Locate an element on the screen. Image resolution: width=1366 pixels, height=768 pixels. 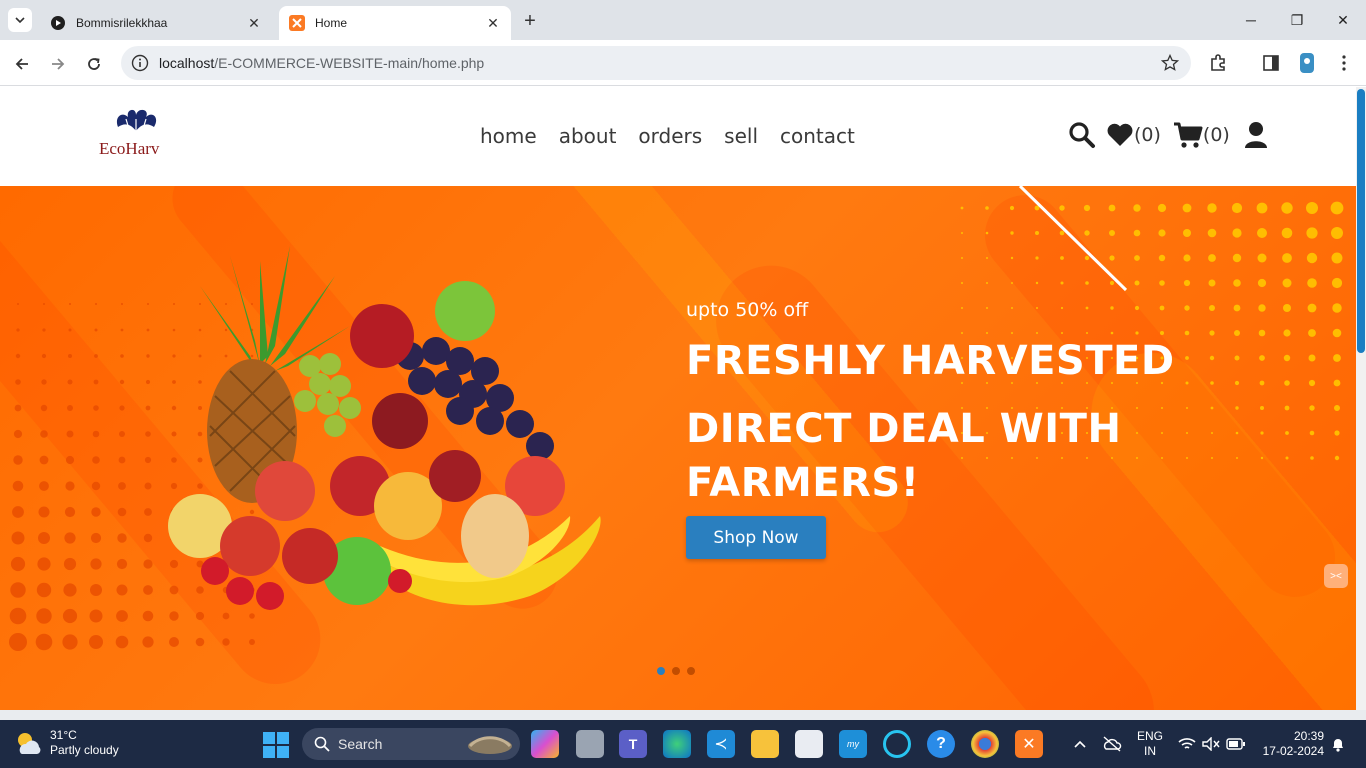
battery-icon is located at coordinates (1236, 744).